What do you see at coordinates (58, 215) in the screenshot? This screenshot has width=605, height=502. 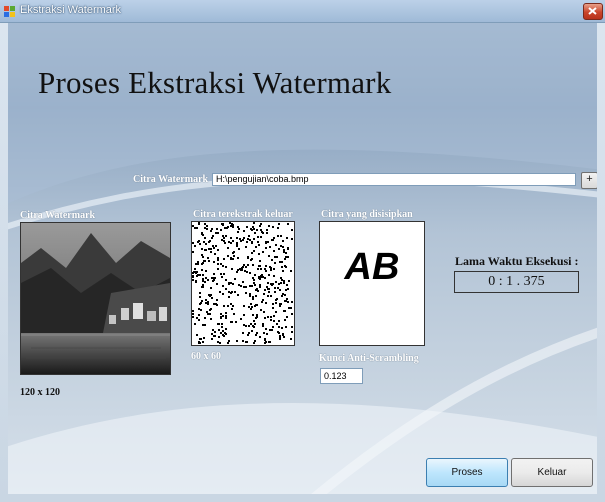 I see `source-image-label: Citra Watermark` at bounding box center [58, 215].